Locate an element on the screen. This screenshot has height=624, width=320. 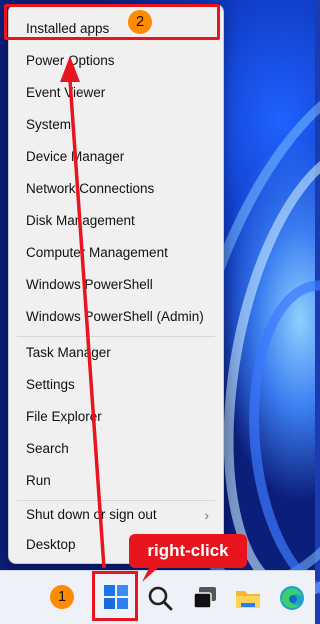
menu-item-label: Desktop is located at coordinates (51, 544).